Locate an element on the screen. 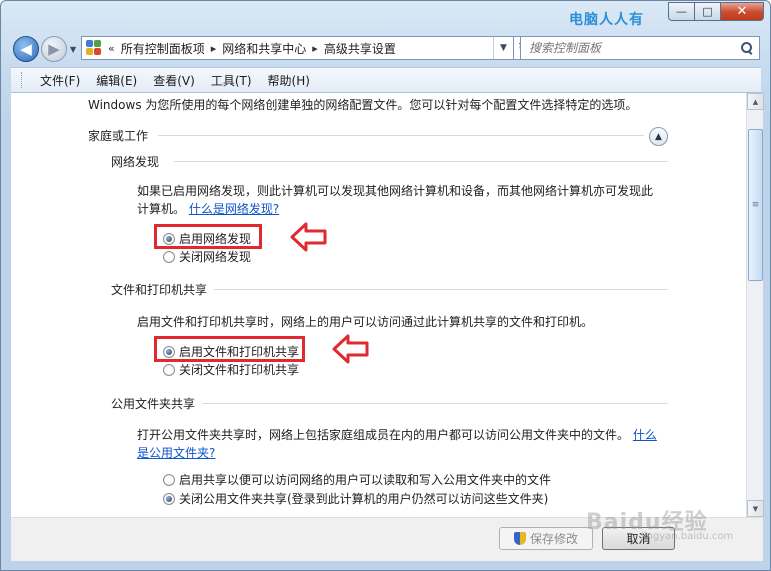  menu-edit: 编辑(E) is located at coordinates (116, 80).